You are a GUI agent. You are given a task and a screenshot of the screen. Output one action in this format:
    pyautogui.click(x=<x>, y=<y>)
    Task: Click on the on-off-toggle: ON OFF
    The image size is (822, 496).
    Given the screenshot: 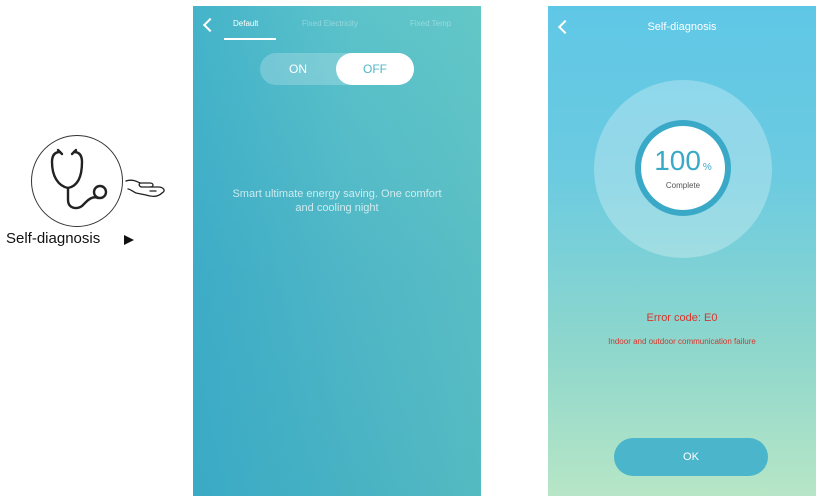 What is the action you would take?
    pyautogui.click(x=337, y=69)
    